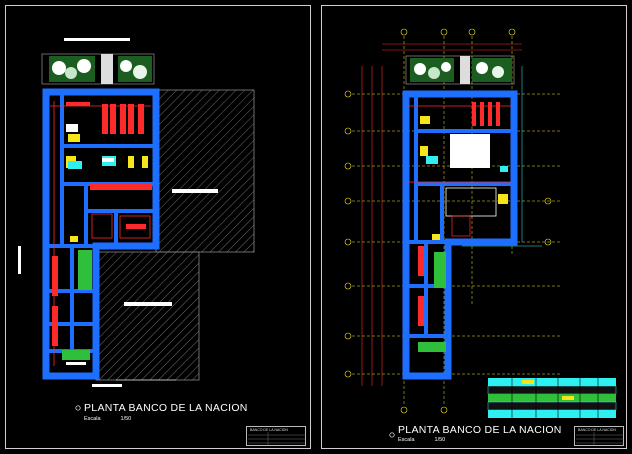 This screenshot has height=454, width=632. What do you see at coordinates (205, 171) in the screenshot?
I see `hatched-lot-upper` at bounding box center [205, 171].